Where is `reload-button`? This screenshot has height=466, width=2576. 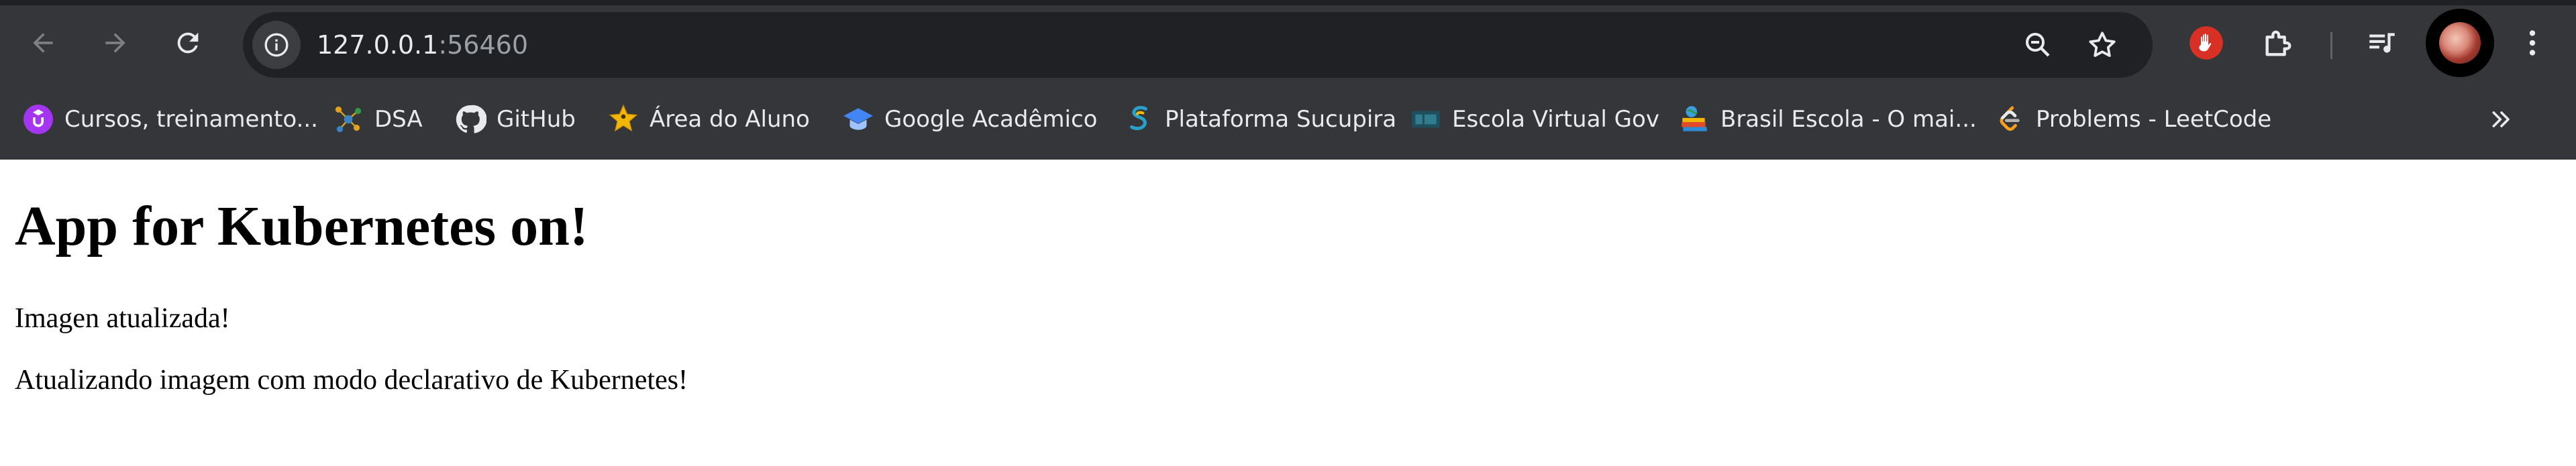
reload-button is located at coordinates (188, 43).